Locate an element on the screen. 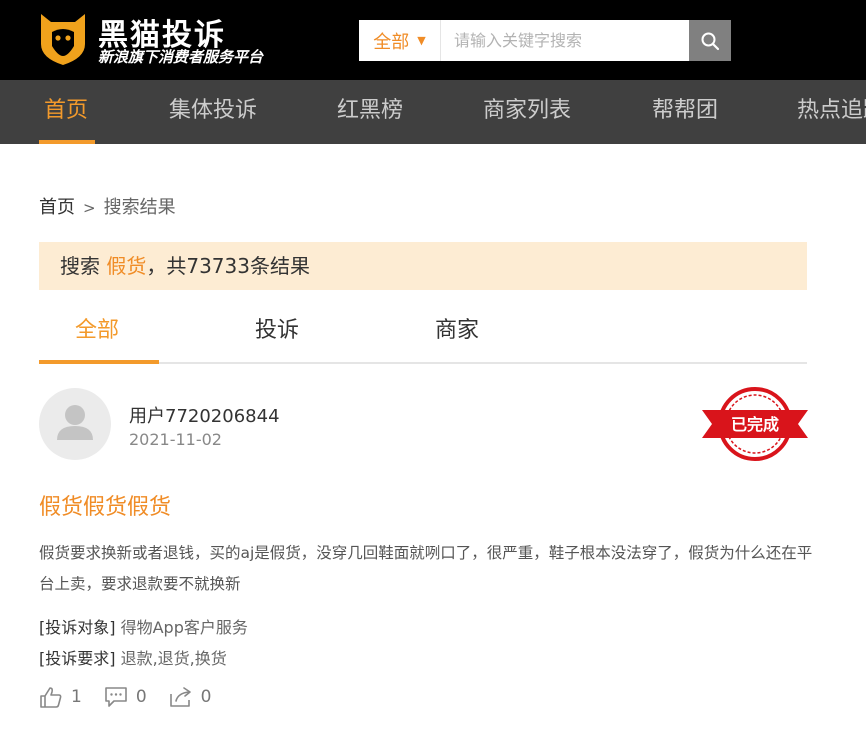 Image resolution: width=866 pixels, height=730 pixels. completed-stamp: 已完成 is located at coordinates (755, 424).